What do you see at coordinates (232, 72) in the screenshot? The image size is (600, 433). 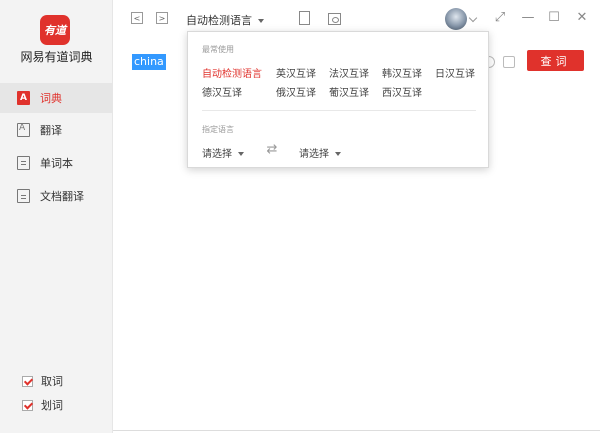 I see `lang-option-auto: 自动检测语言` at bounding box center [232, 72].